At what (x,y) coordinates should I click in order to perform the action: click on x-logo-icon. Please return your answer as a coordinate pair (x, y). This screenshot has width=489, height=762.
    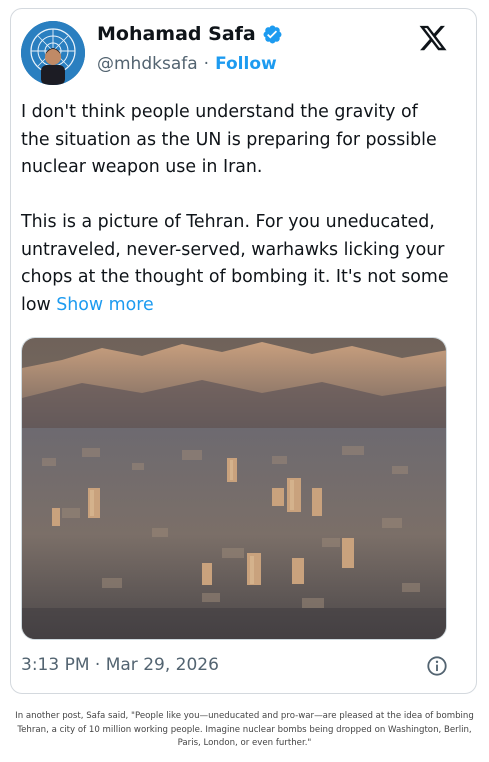
    Looking at the image, I should click on (433, 38).